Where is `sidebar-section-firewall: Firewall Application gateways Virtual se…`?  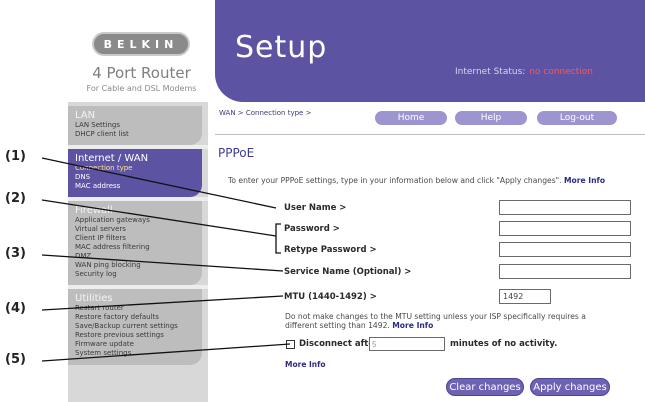
sidebar-section-firewall: Firewall Application gateways Virtual se… is located at coordinates (135, 243).